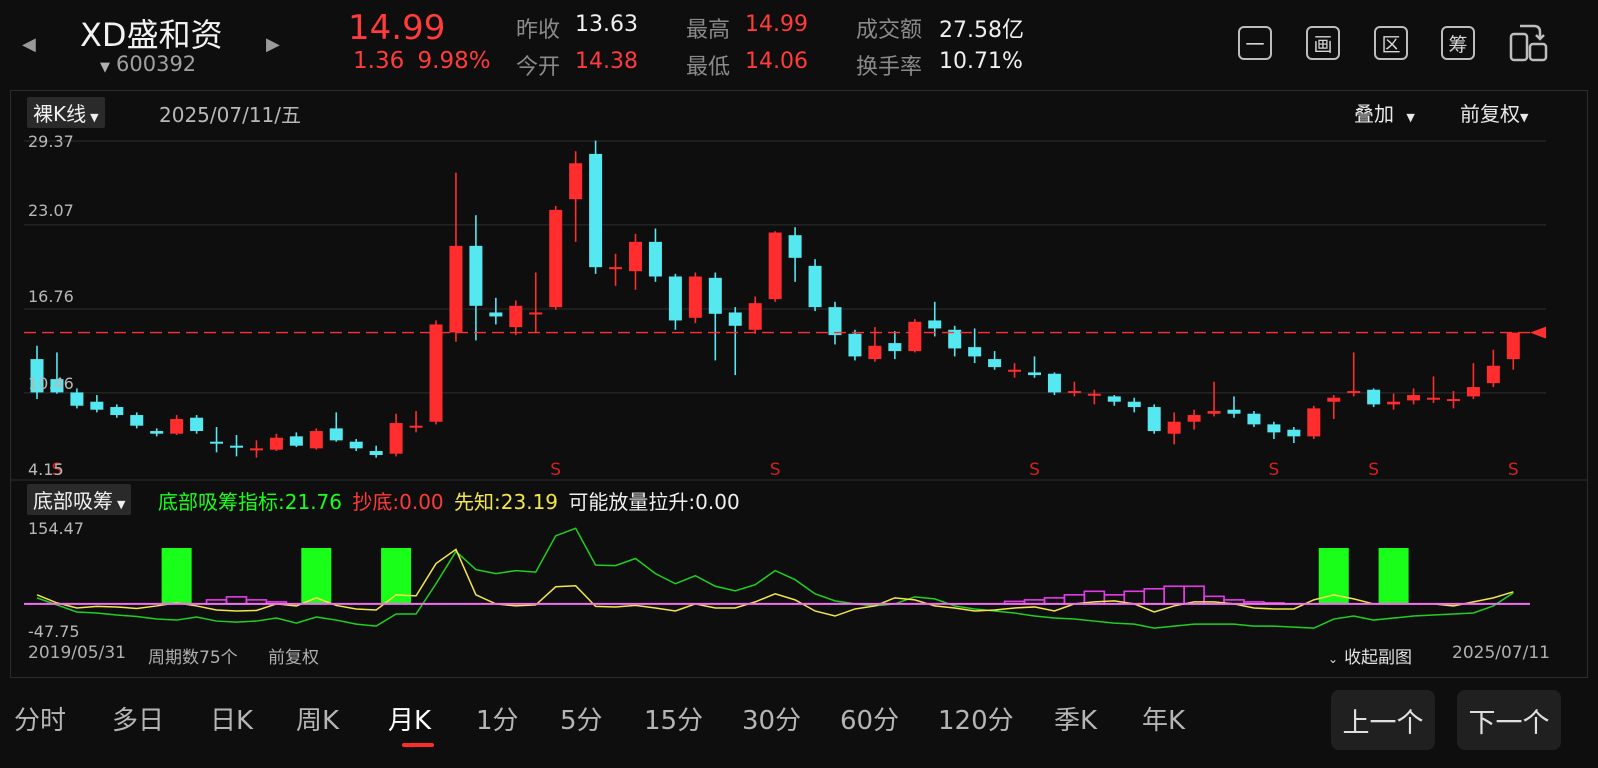  What do you see at coordinates (869, 718) in the screenshot?
I see `tab-60min: 60分` at bounding box center [869, 718].